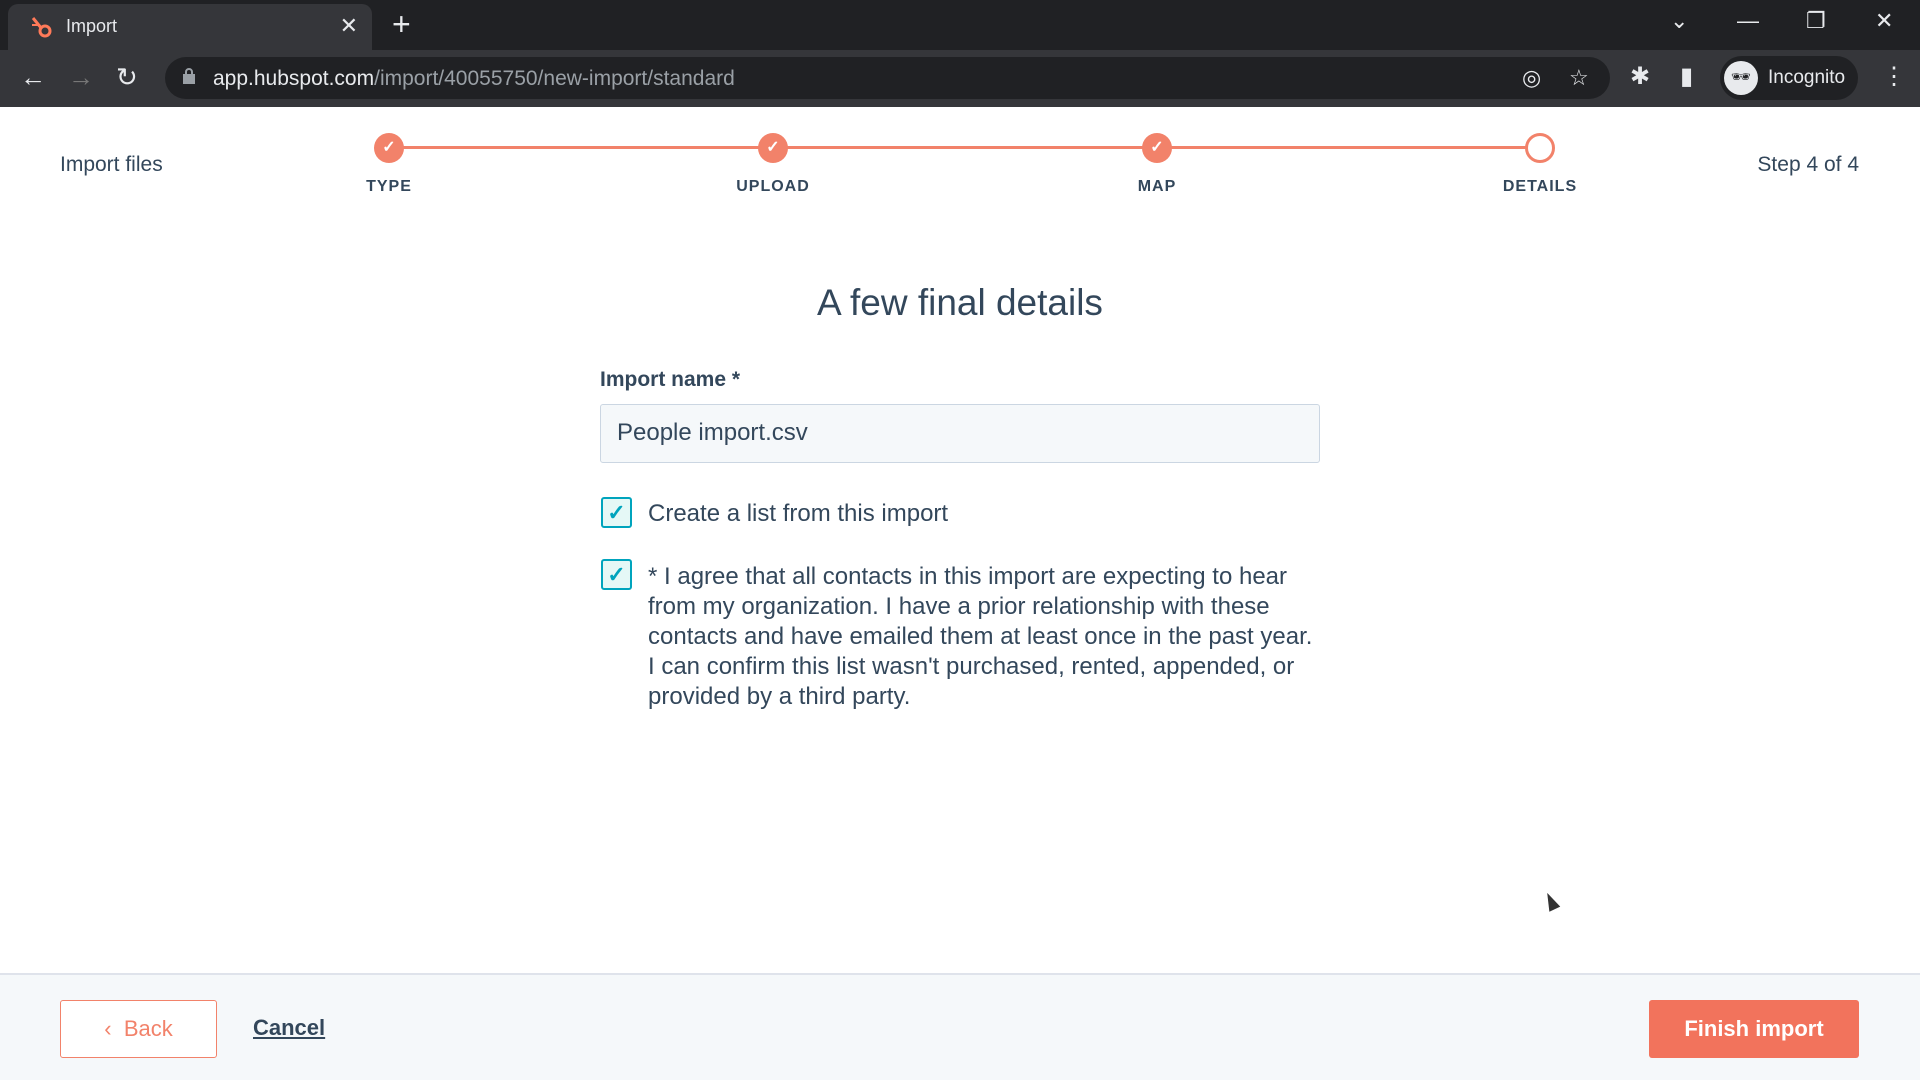 This screenshot has height=1080, width=1920. What do you see at coordinates (960, 433) in the screenshot?
I see `import-name-input: People import.csv` at bounding box center [960, 433].